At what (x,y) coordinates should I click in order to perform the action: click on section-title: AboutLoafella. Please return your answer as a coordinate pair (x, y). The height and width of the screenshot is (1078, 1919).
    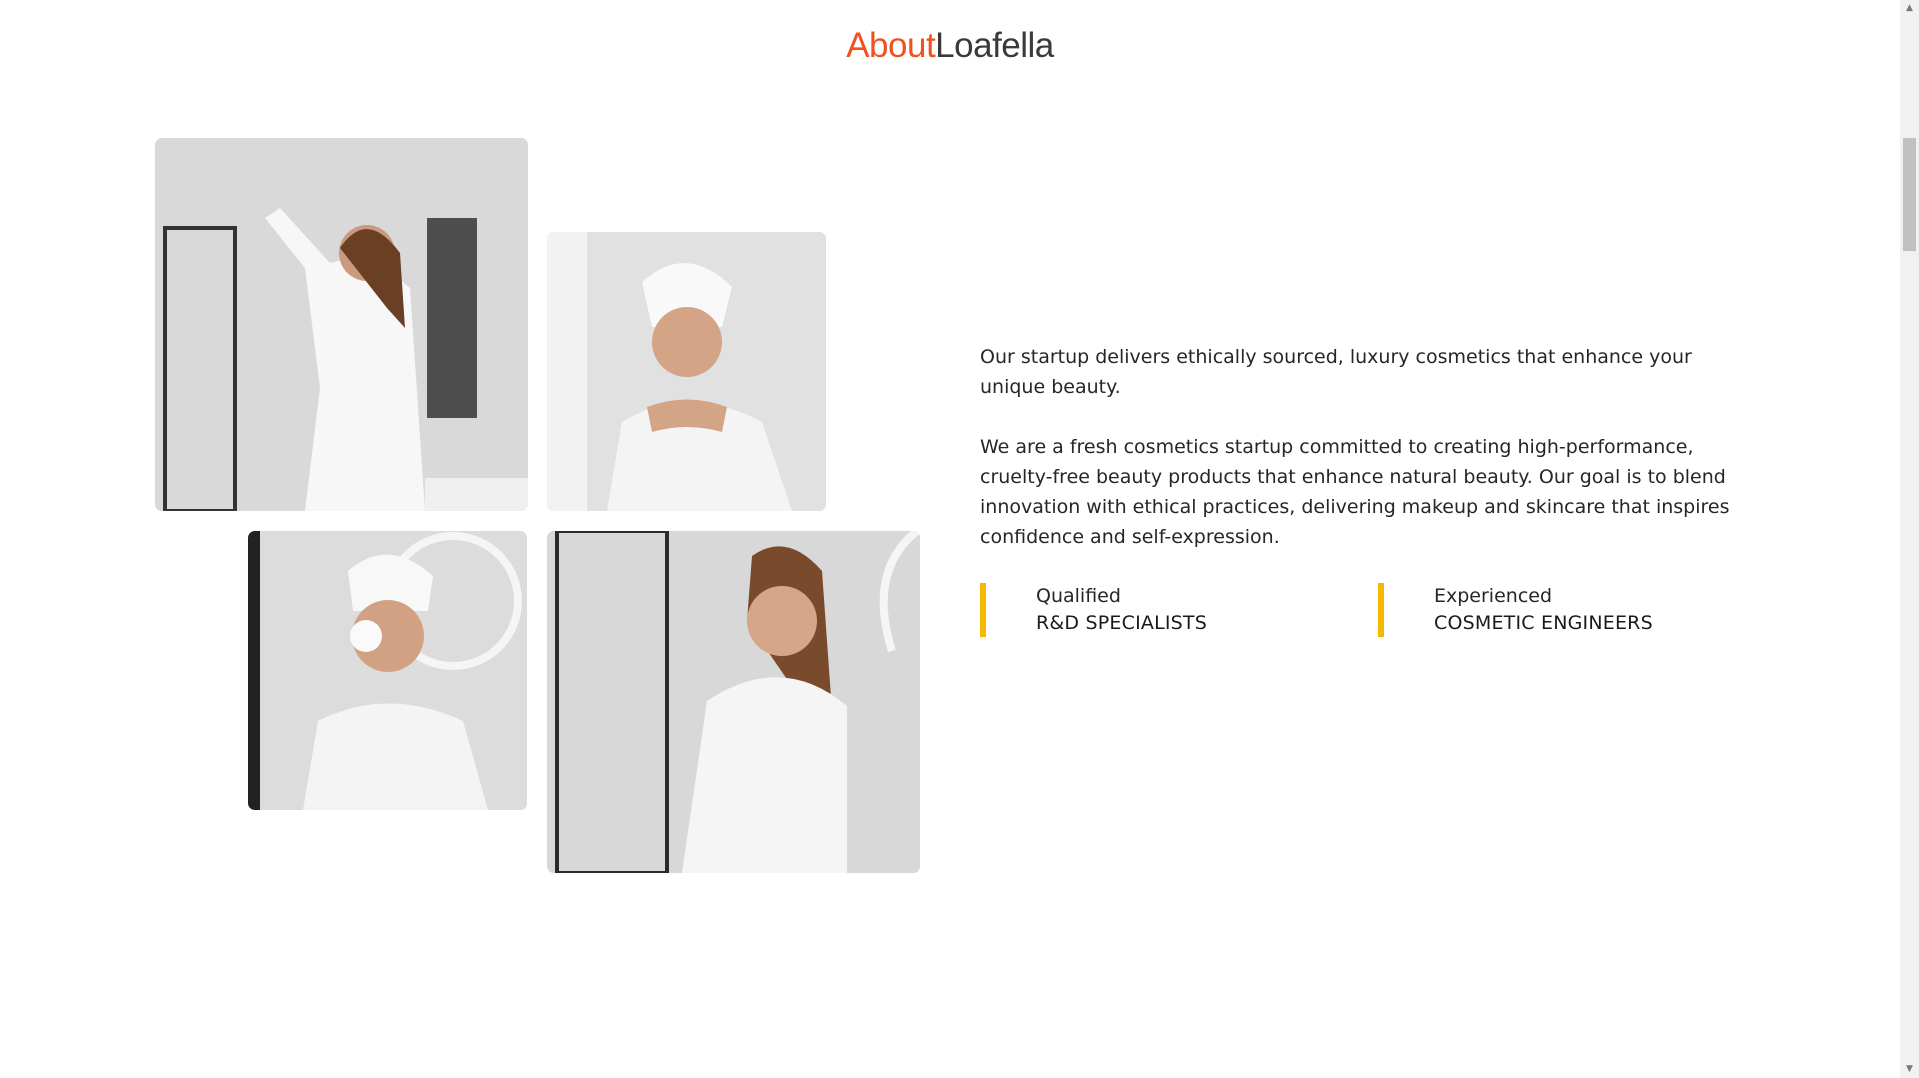
    Looking at the image, I should click on (950, 46).